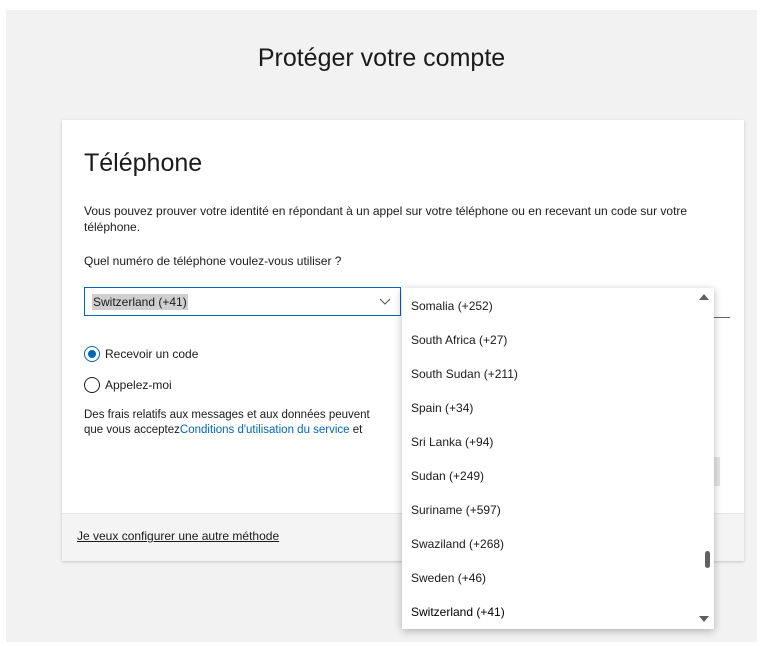 This screenshot has height=646, width=763. I want to click on radio-call-me-label: Appelez-moi, so click(138, 385).